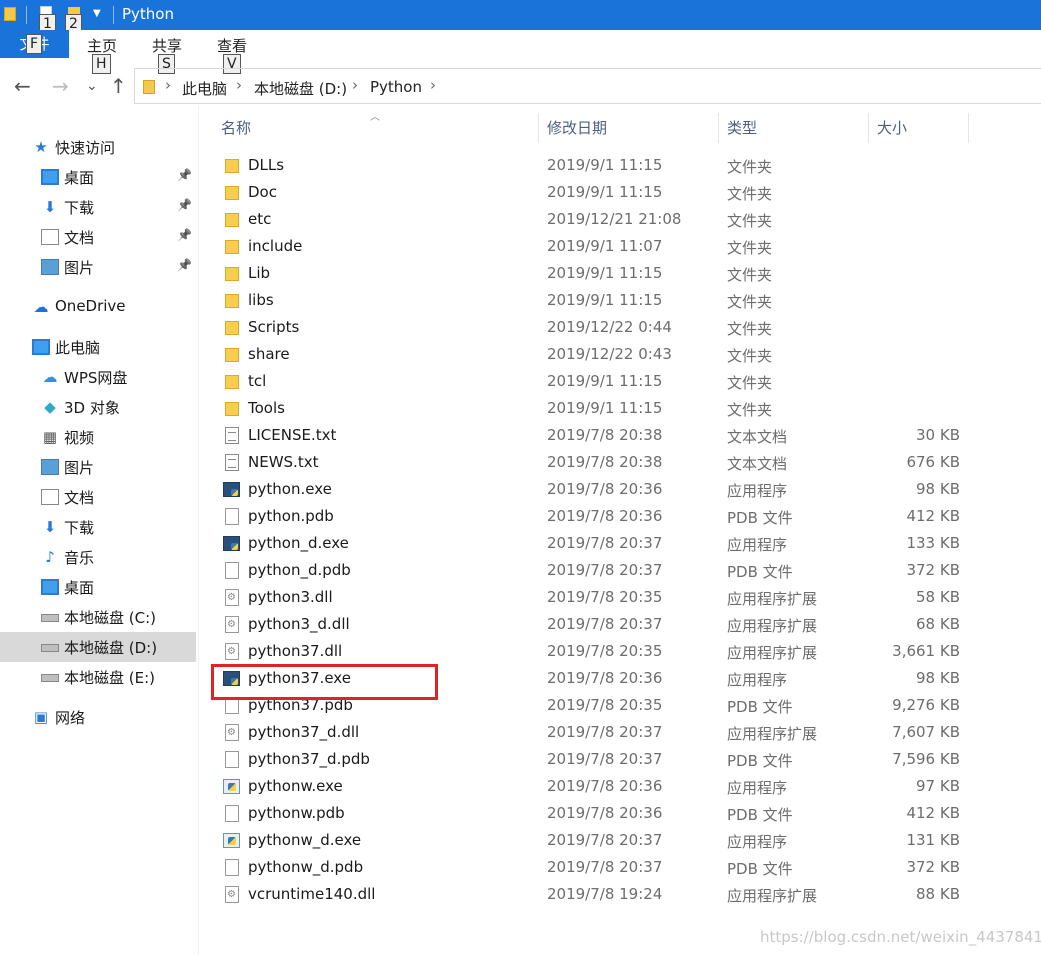 The width and height of the screenshot is (1041, 955). What do you see at coordinates (598, 841) in the screenshot?
I see `file-row: pythonw_d.exe 2019/7/8 20:37 应用程序 131 KB` at bounding box center [598, 841].